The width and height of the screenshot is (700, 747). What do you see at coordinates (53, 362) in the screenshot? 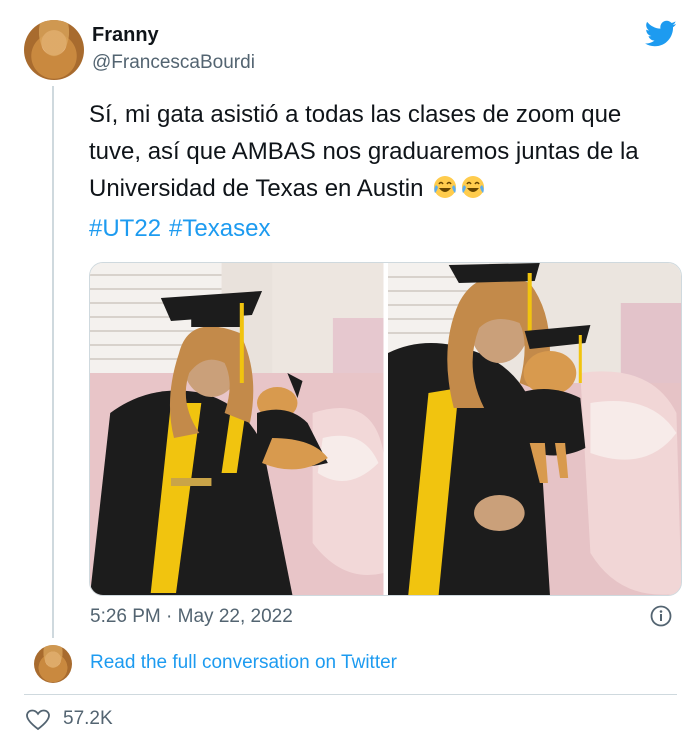
I see `thread-line` at bounding box center [53, 362].